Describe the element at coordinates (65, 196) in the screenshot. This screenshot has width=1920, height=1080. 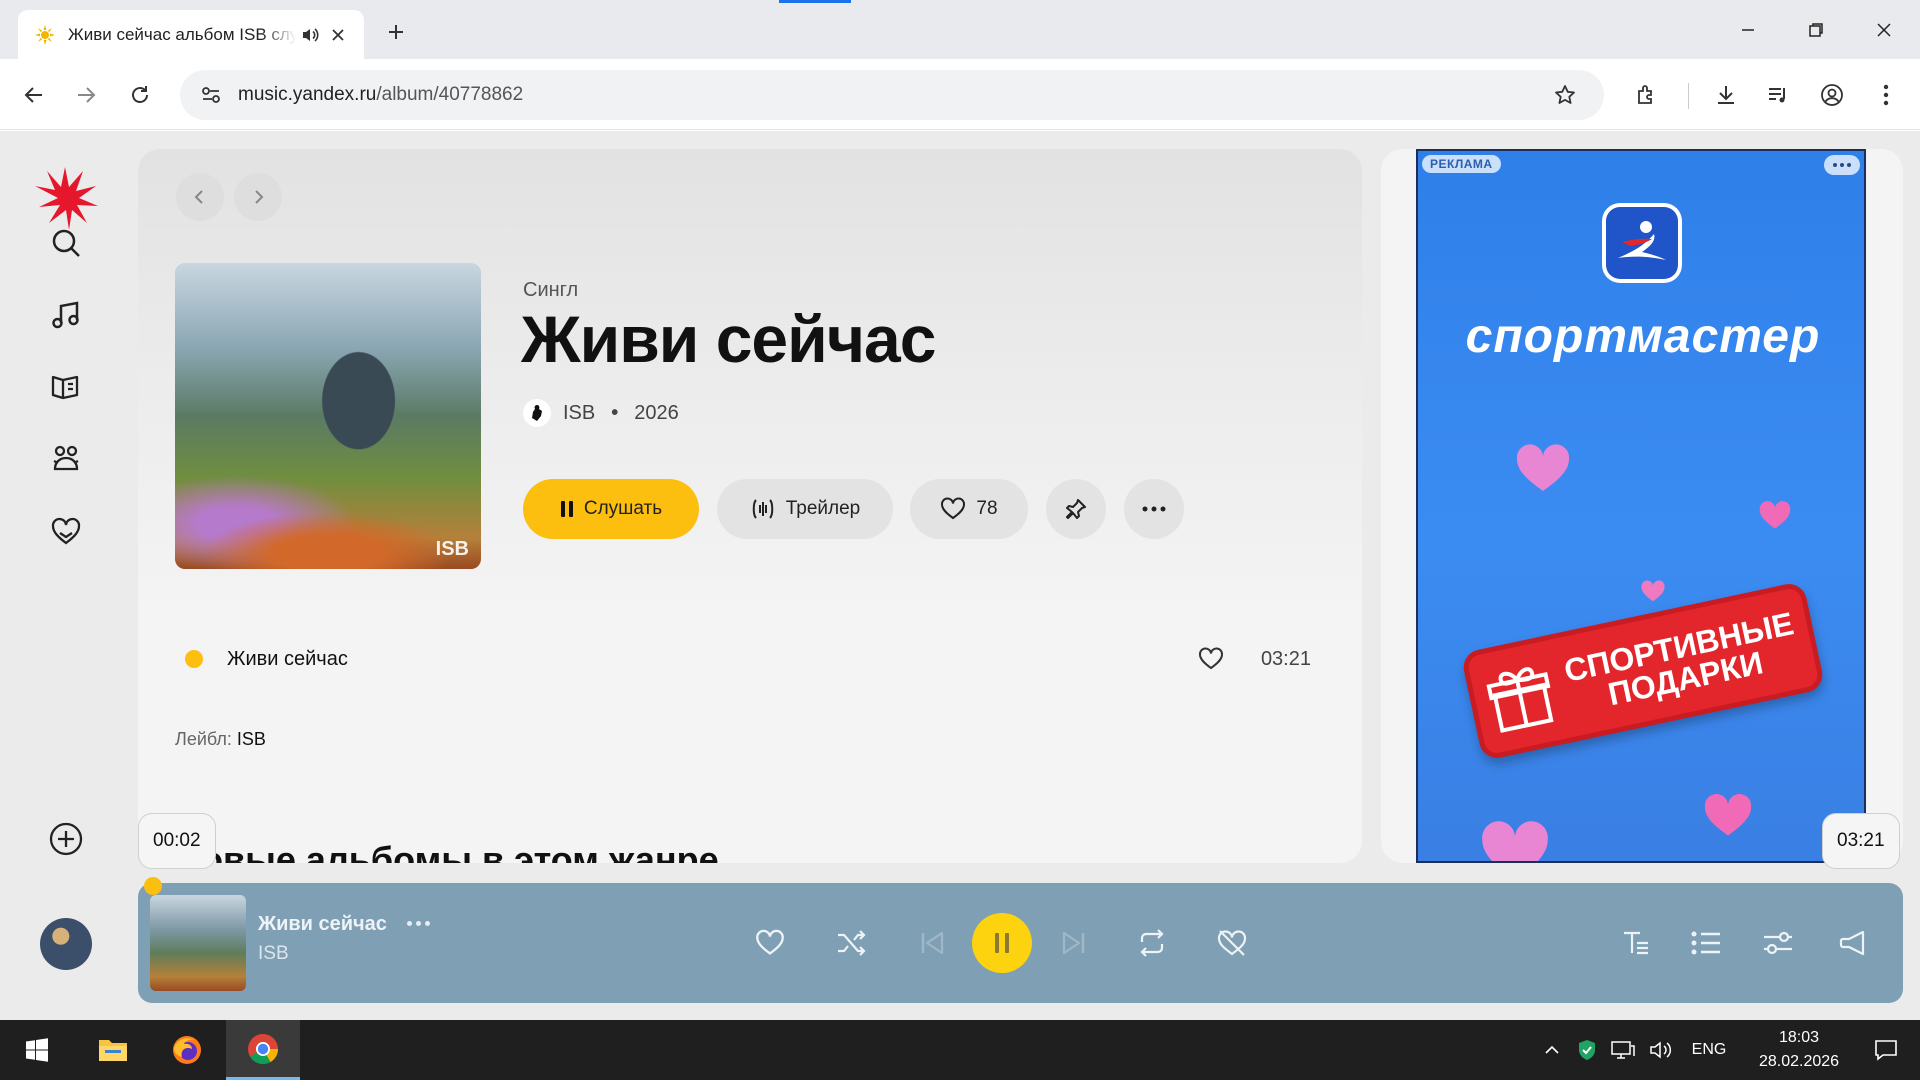
I see `yandex-music-logo-icon` at that location.